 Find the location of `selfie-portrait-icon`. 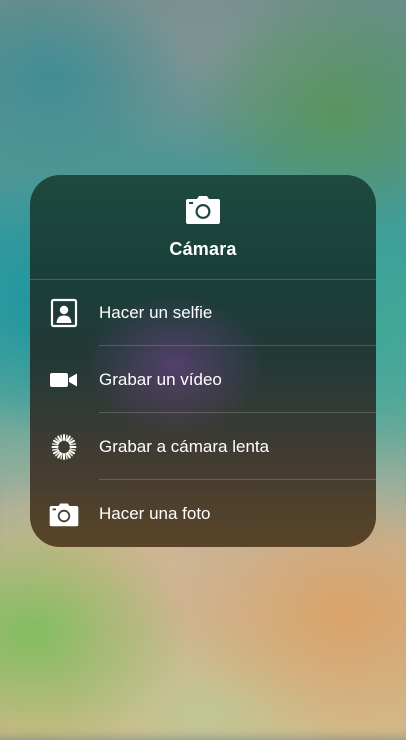

selfie-portrait-icon is located at coordinates (64, 313).